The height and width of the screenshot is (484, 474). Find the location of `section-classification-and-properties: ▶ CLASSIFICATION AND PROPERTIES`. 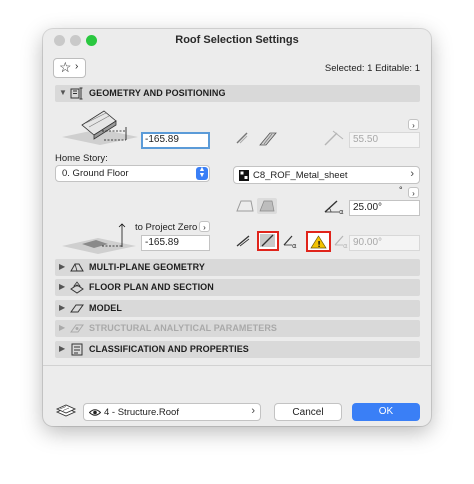

section-classification-and-properties: ▶ CLASSIFICATION AND PROPERTIES is located at coordinates (237, 349).